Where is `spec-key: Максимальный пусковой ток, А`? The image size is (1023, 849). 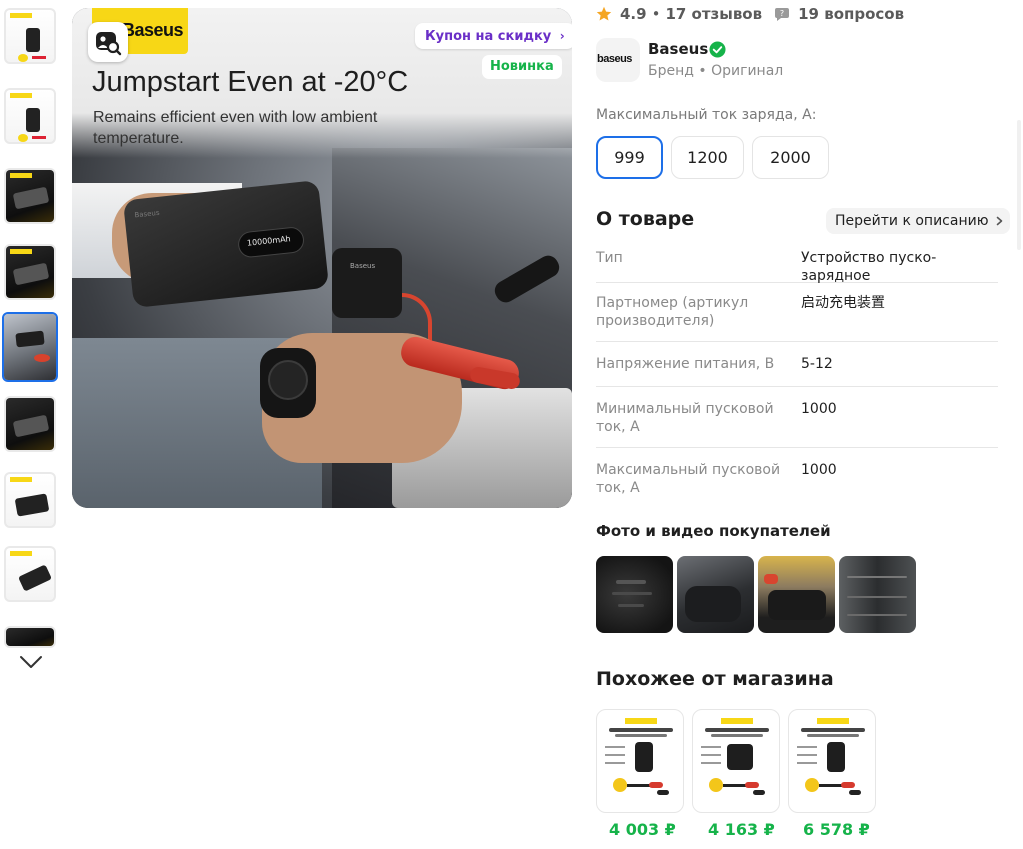 spec-key: Максимальный пусковой ток, А is located at coordinates (688, 479).